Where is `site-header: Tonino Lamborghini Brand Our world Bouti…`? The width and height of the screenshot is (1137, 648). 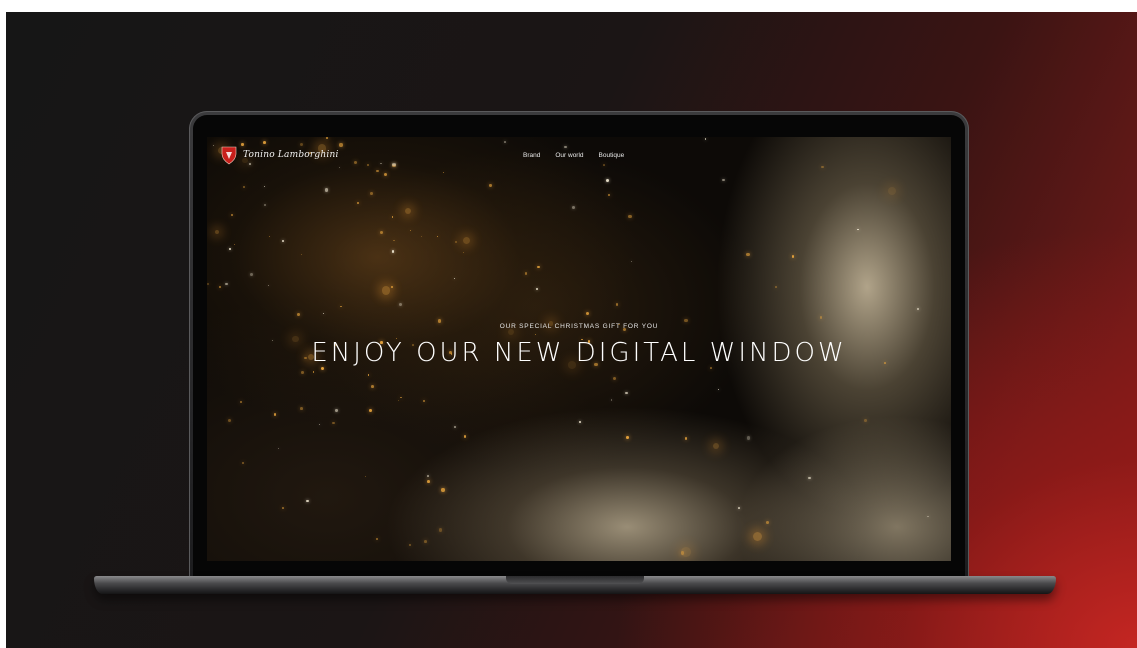
site-header: Tonino Lamborghini Brand Our world Bouti… is located at coordinates (579, 157).